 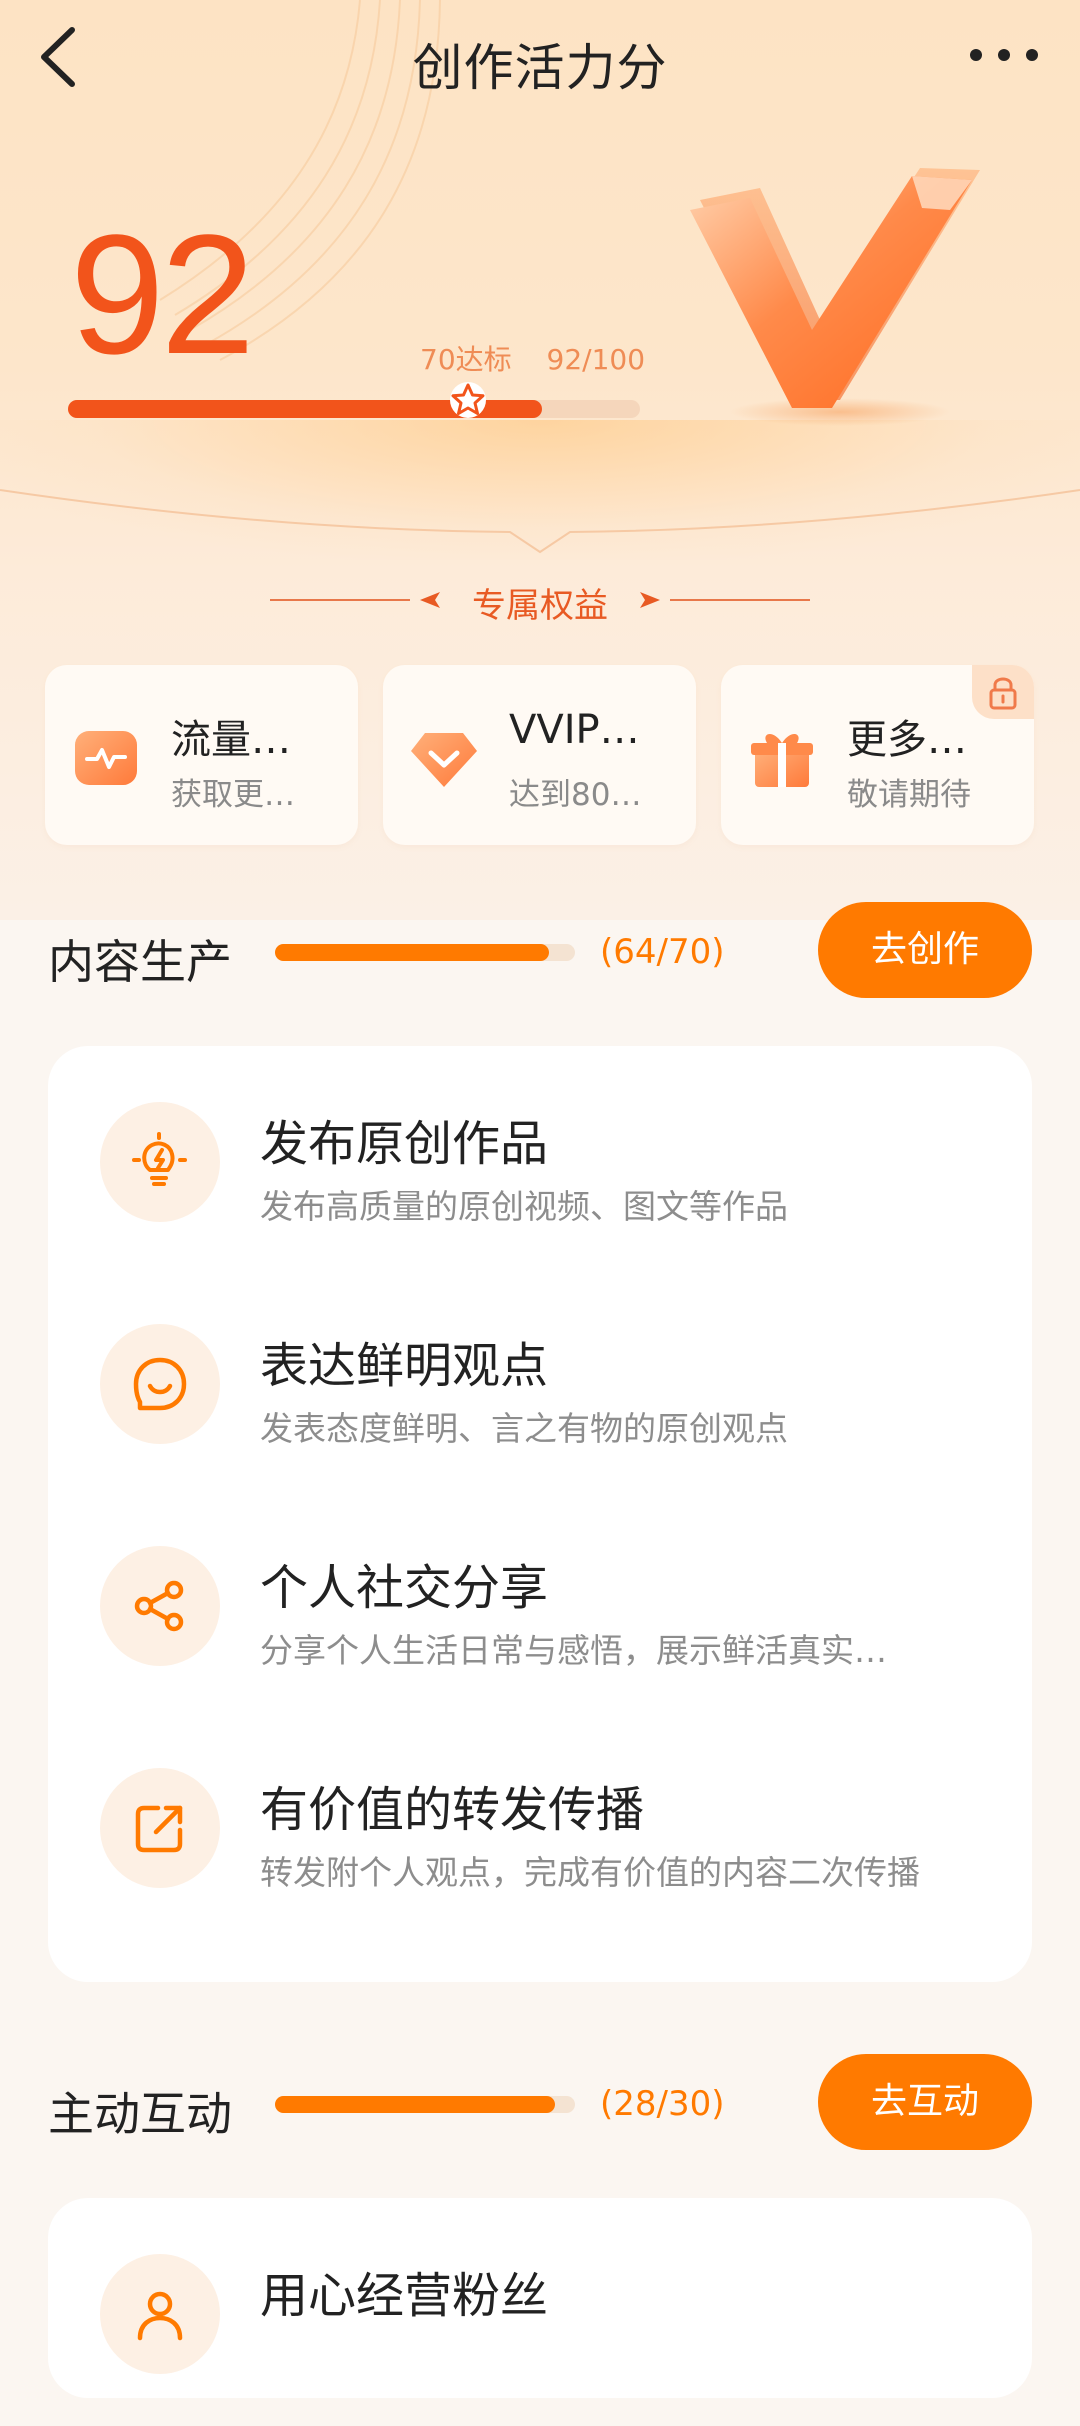 I want to click on section-title: 主动互动, so click(x=140, y=2114).